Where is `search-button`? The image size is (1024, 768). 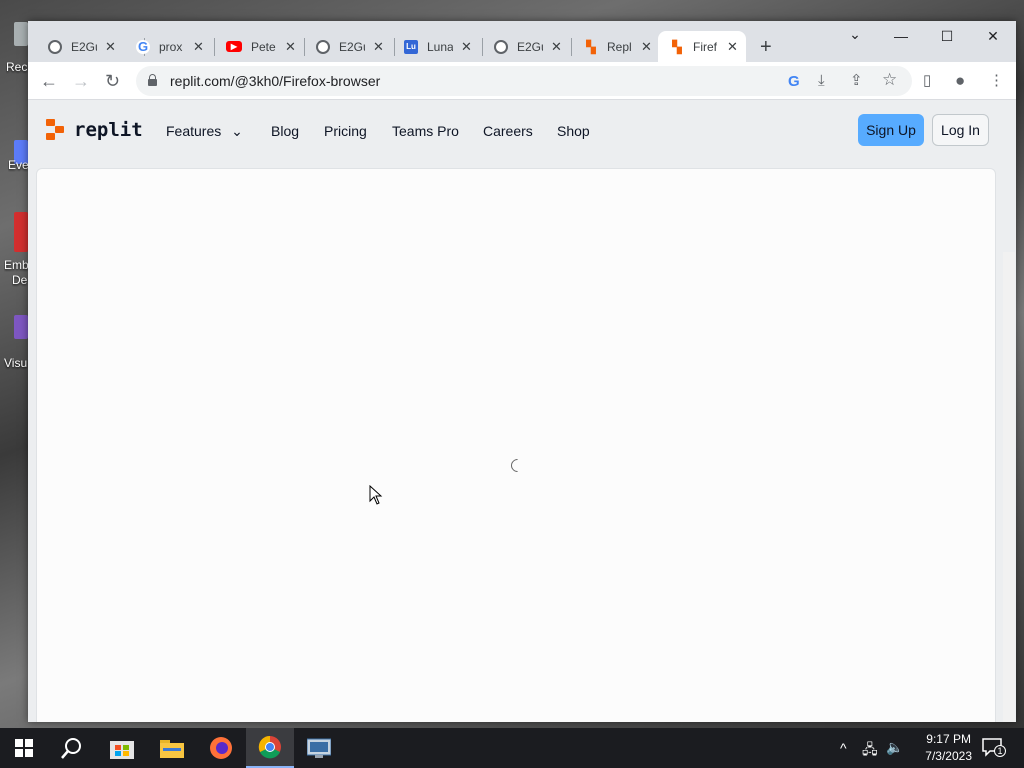 search-button is located at coordinates (72, 748).